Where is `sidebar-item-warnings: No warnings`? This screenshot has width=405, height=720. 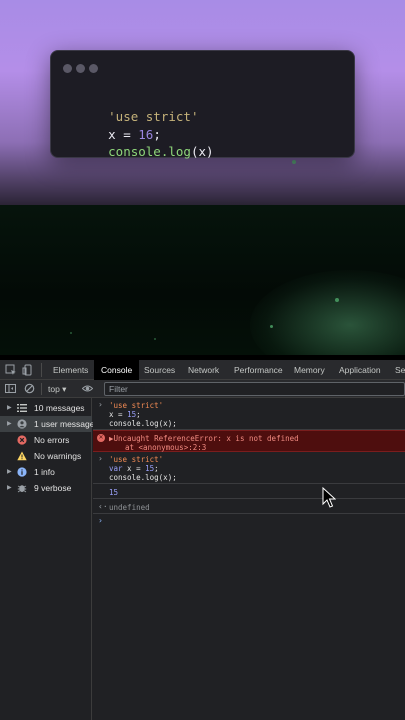 sidebar-item-warnings: No warnings is located at coordinates (46, 456).